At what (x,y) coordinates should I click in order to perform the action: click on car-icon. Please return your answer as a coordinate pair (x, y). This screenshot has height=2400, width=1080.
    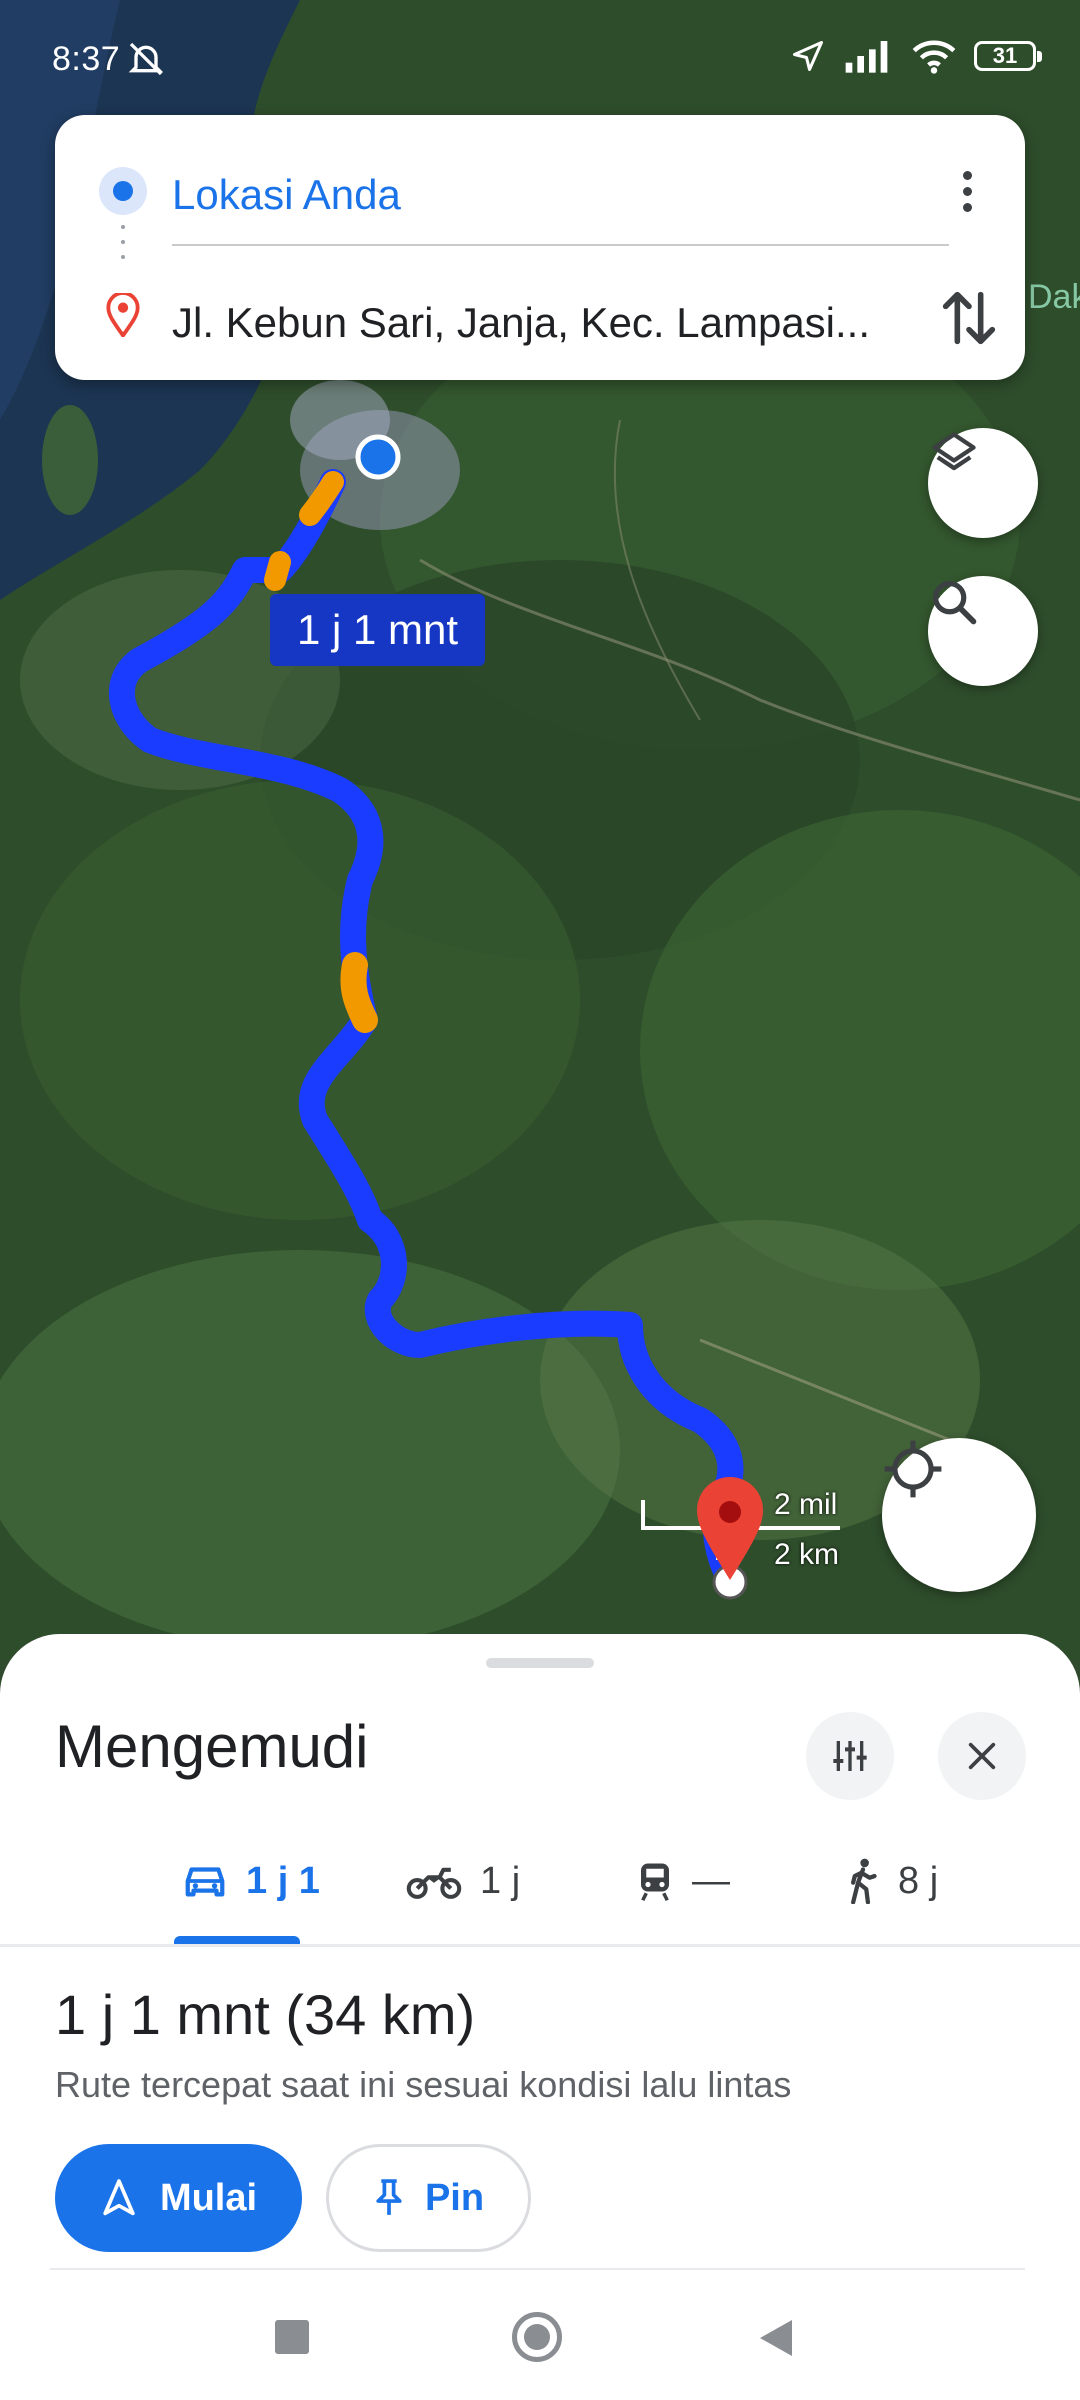
    Looking at the image, I should click on (205, 1882).